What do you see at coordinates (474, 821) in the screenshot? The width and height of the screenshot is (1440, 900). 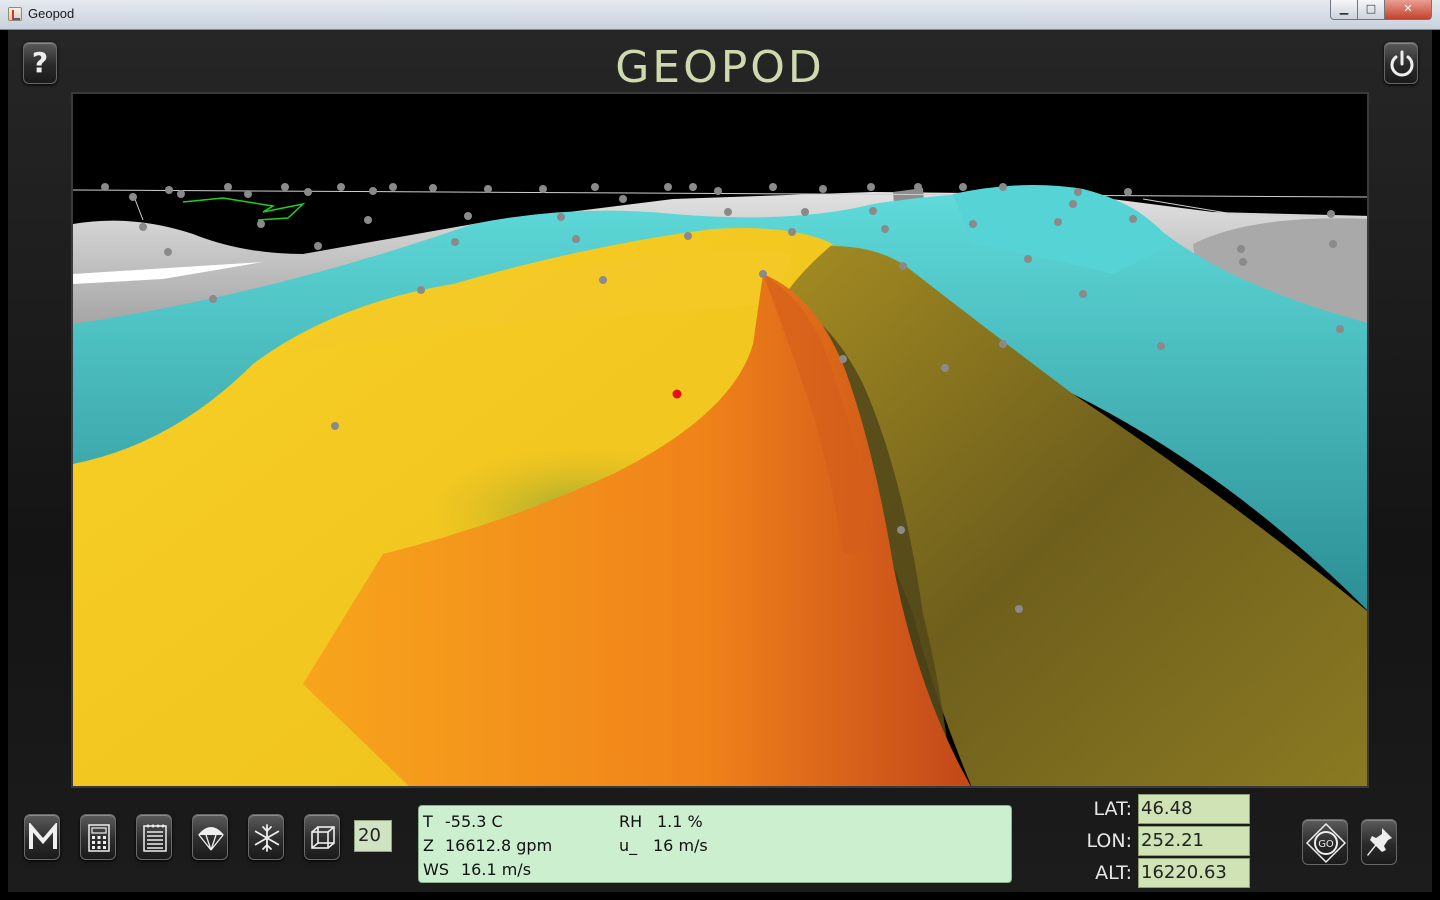 I see `t-value: -55.3 C` at bounding box center [474, 821].